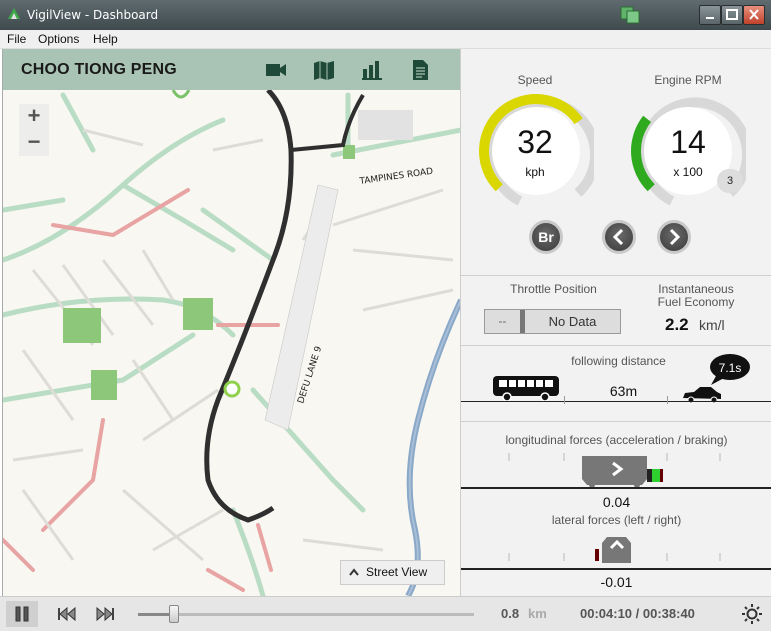 The height and width of the screenshot is (631, 771). What do you see at coordinates (730, 368) in the screenshot?
I see `following-time-value: 7.1s` at bounding box center [730, 368].